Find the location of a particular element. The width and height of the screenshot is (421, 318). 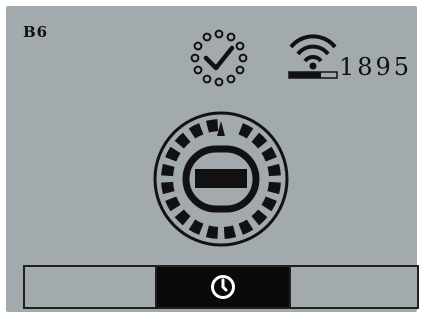

bottom-mode-bar is located at coordinates (221, 287).